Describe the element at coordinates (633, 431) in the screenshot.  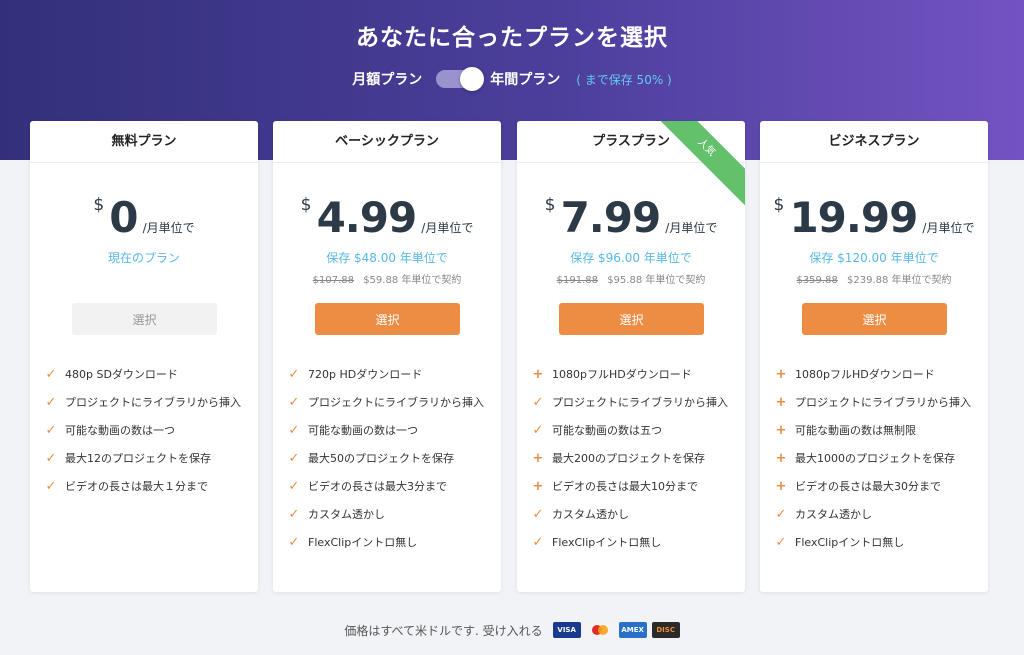
I see `feature-item: ✓ 可能な動画の数は五つ` at that location.